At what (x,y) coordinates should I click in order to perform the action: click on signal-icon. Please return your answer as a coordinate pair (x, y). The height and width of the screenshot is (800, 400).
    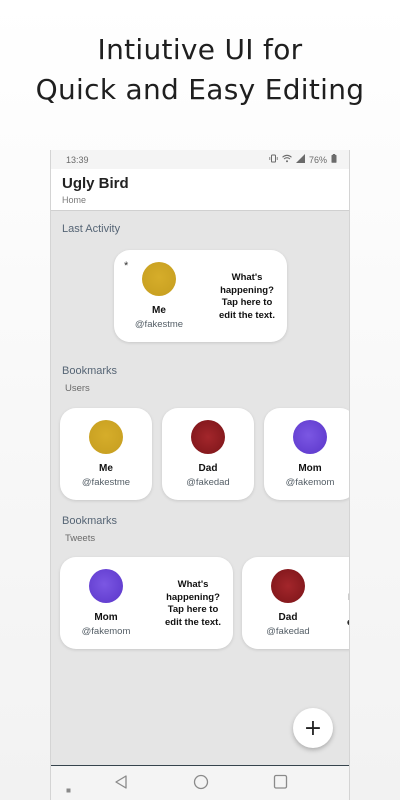
    Looking at the image, I should click on (300, 159).